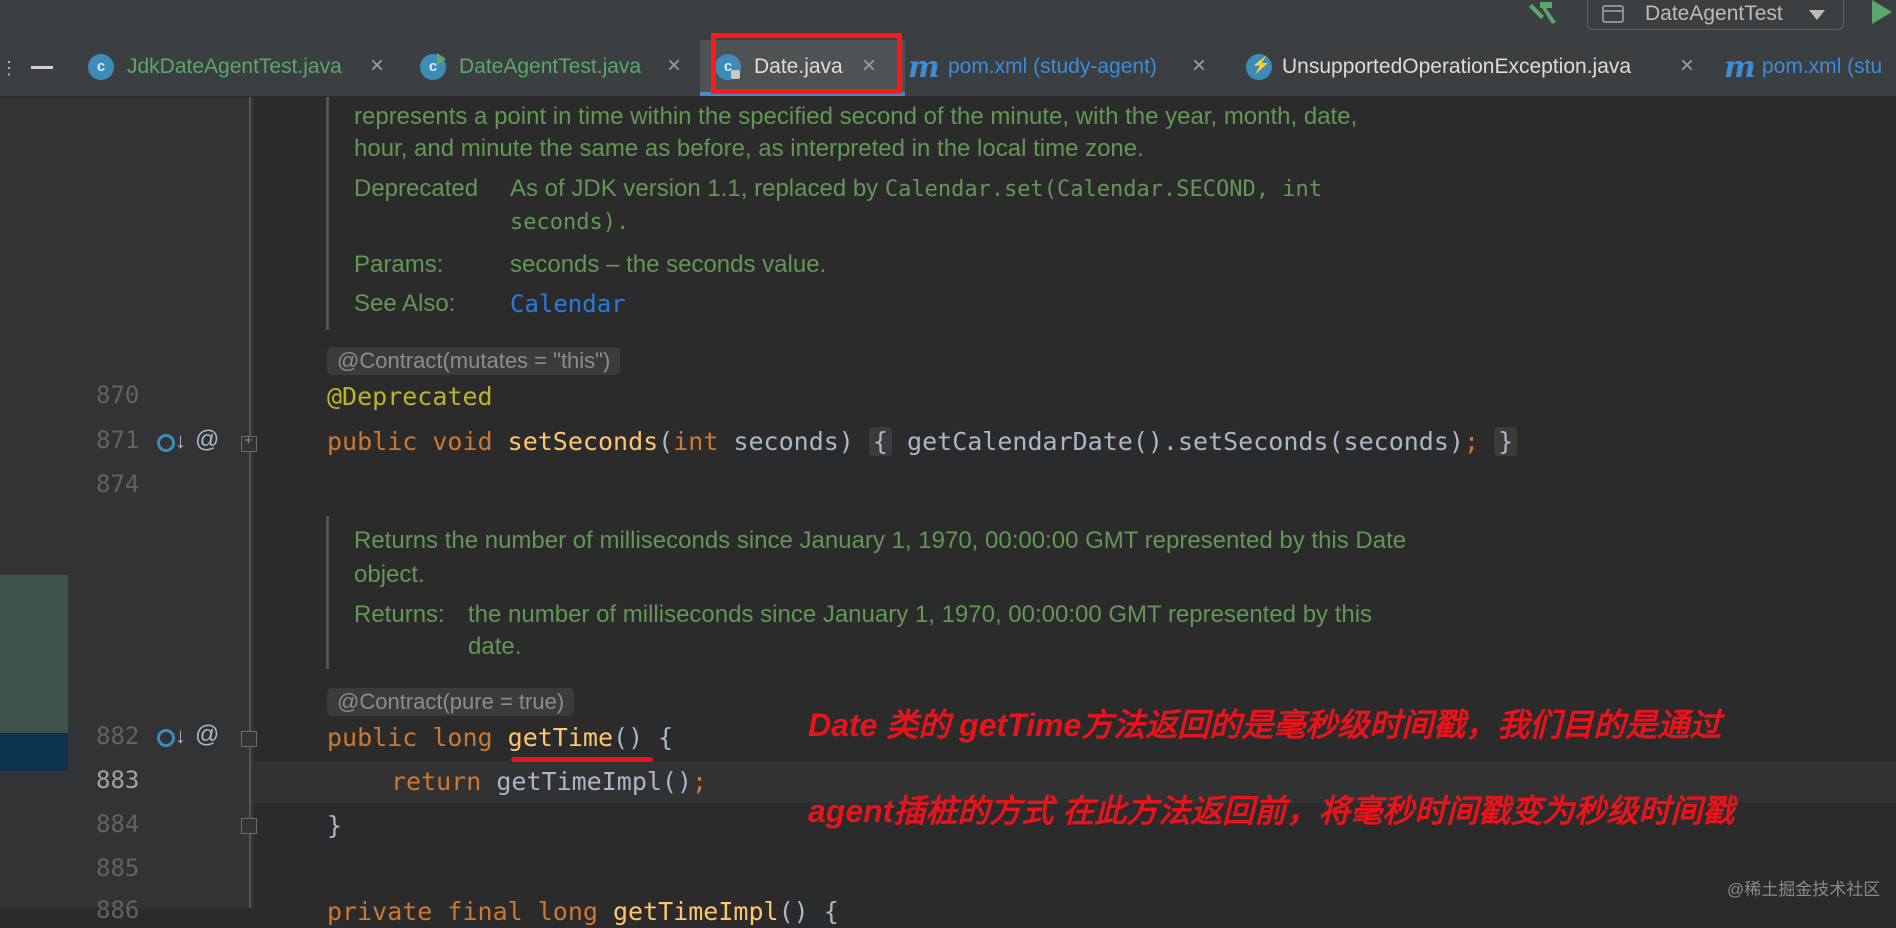 This screenshot has width=1896, height=928. Describe the element at coordinates (583, 911) in the screenshot. I see `code-line-886: private final long getTimeImpl() {` at that location.